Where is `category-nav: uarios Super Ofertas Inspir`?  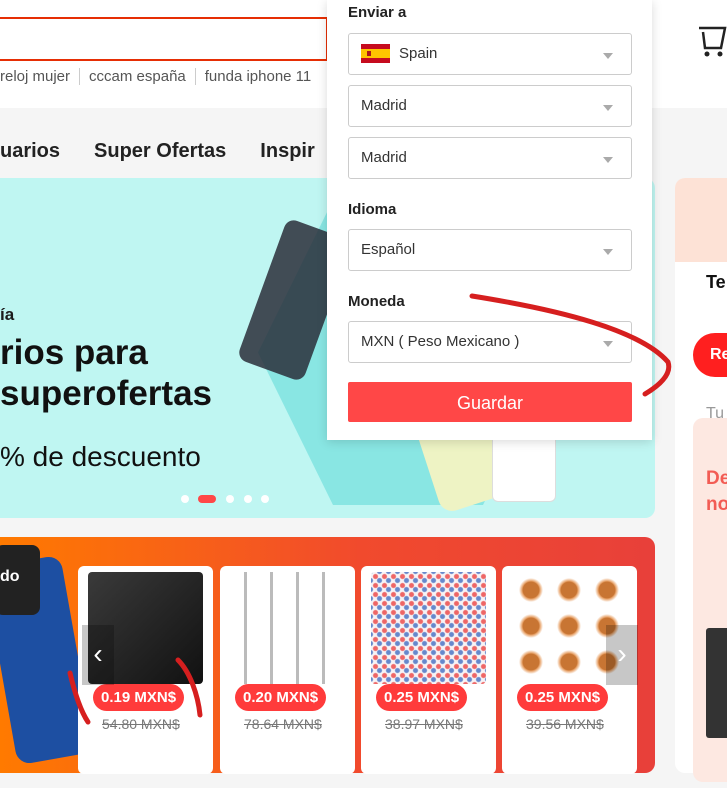
category-nav: uarios Super Ofertas Inspir is located at coordinates (174, 151).